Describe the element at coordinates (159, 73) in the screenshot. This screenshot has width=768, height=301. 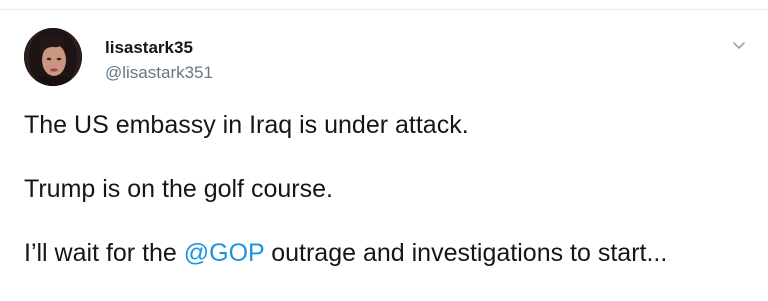
I see `user-handle: @lisastark351` at that location.